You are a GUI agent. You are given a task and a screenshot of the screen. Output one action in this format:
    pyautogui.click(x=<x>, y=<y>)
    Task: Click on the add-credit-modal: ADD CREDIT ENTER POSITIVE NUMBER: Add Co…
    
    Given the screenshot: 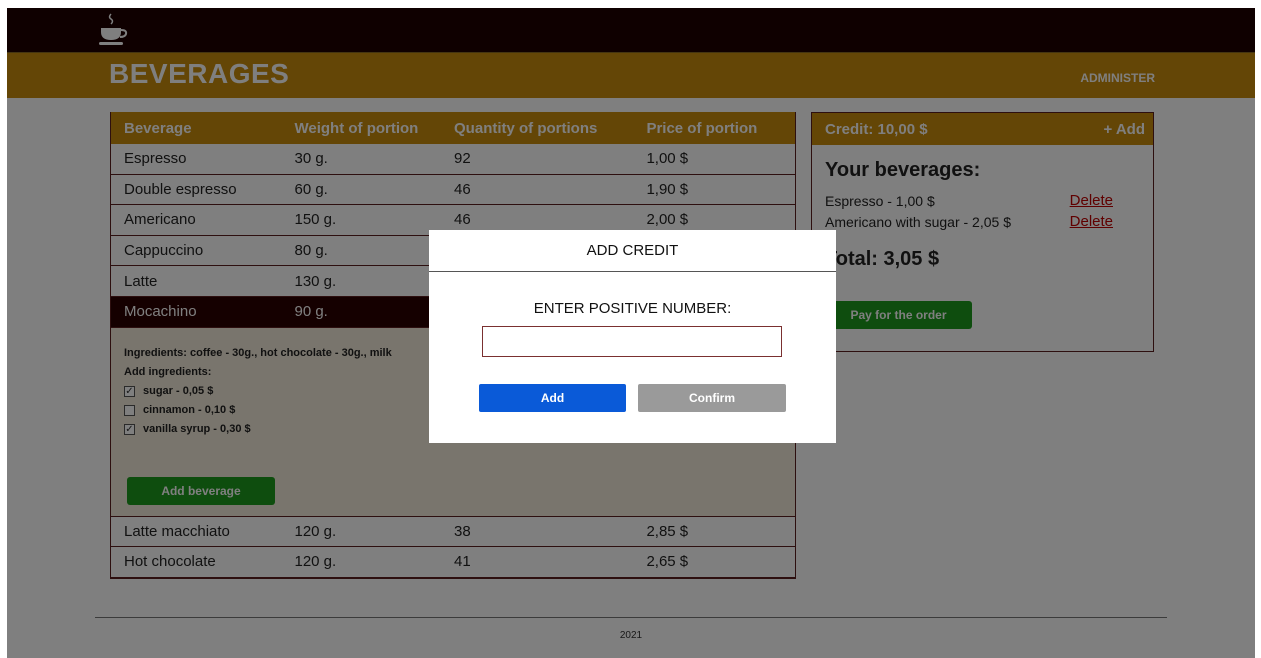 What is the action you would take?
    pyautogui.click(x=632, y=336)
    